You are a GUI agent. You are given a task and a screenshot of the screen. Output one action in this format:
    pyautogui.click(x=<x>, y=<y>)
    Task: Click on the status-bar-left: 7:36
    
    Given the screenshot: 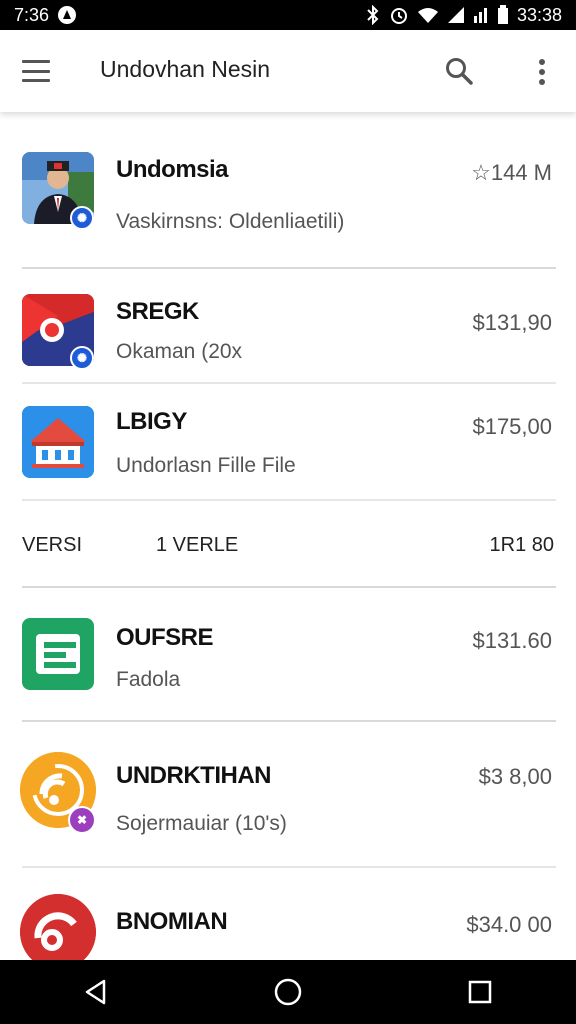 What is the action you would take?
    pyautogui.click(x=45, y=15)
    